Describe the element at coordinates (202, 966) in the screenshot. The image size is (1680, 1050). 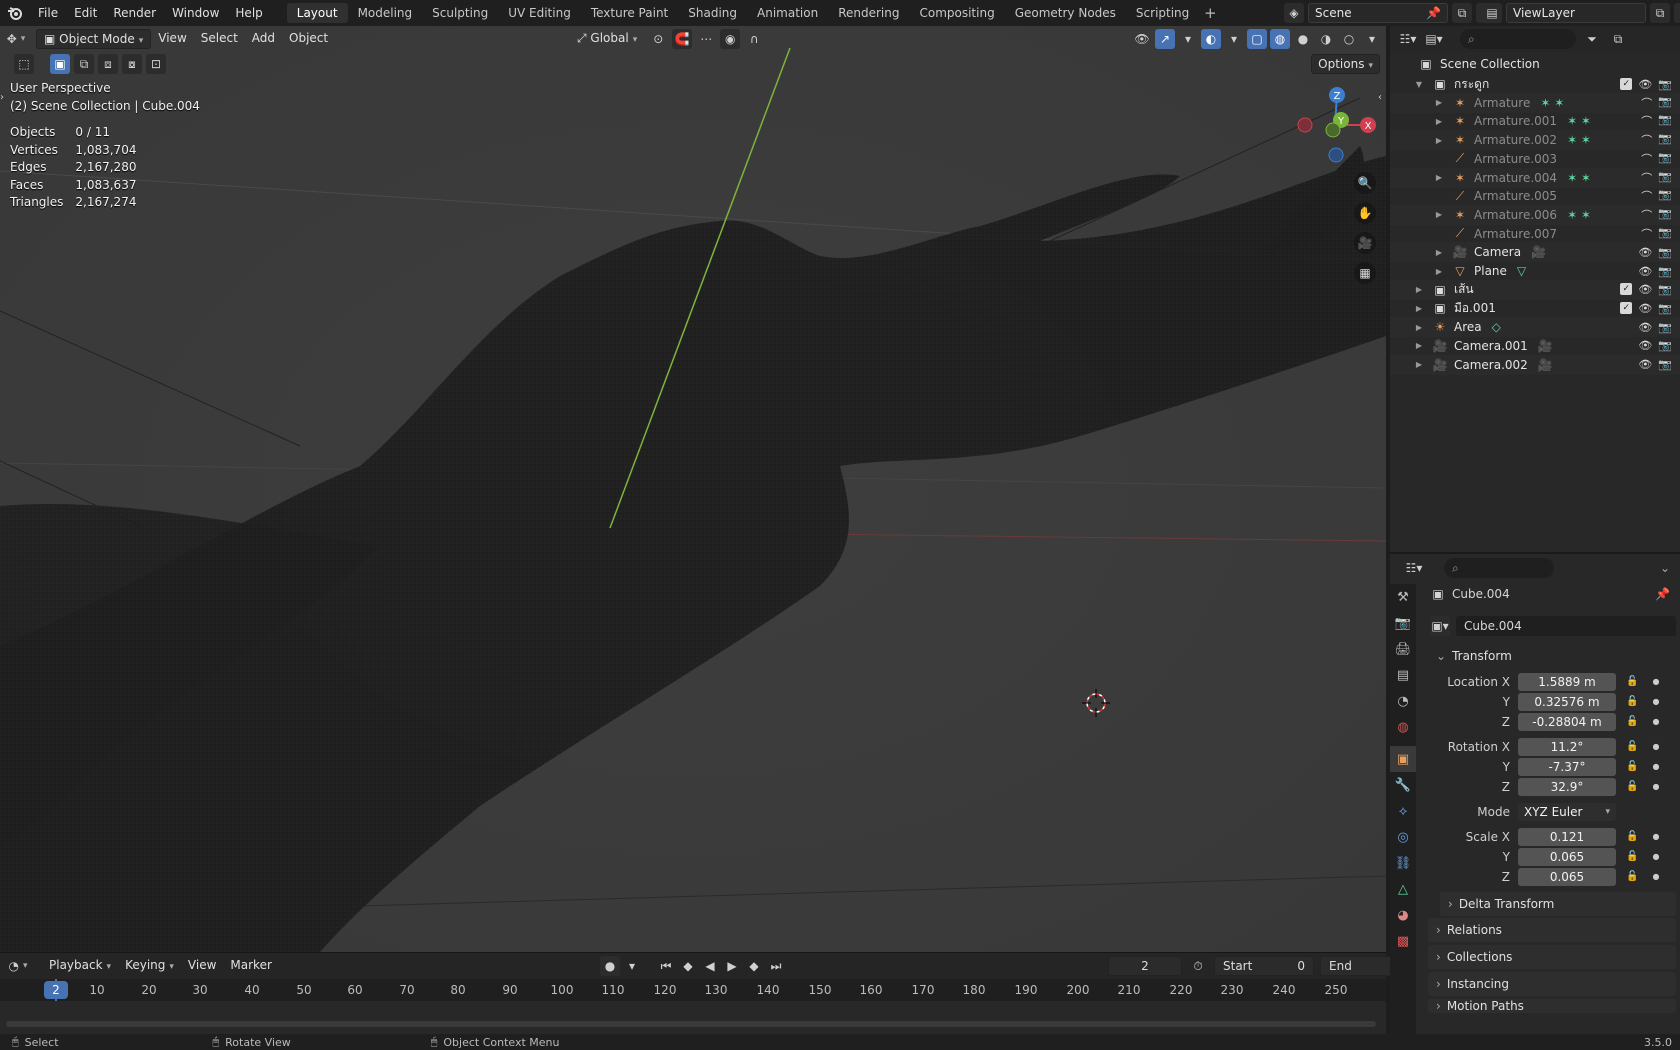
I see `menu-timeline-view: View` at that location.